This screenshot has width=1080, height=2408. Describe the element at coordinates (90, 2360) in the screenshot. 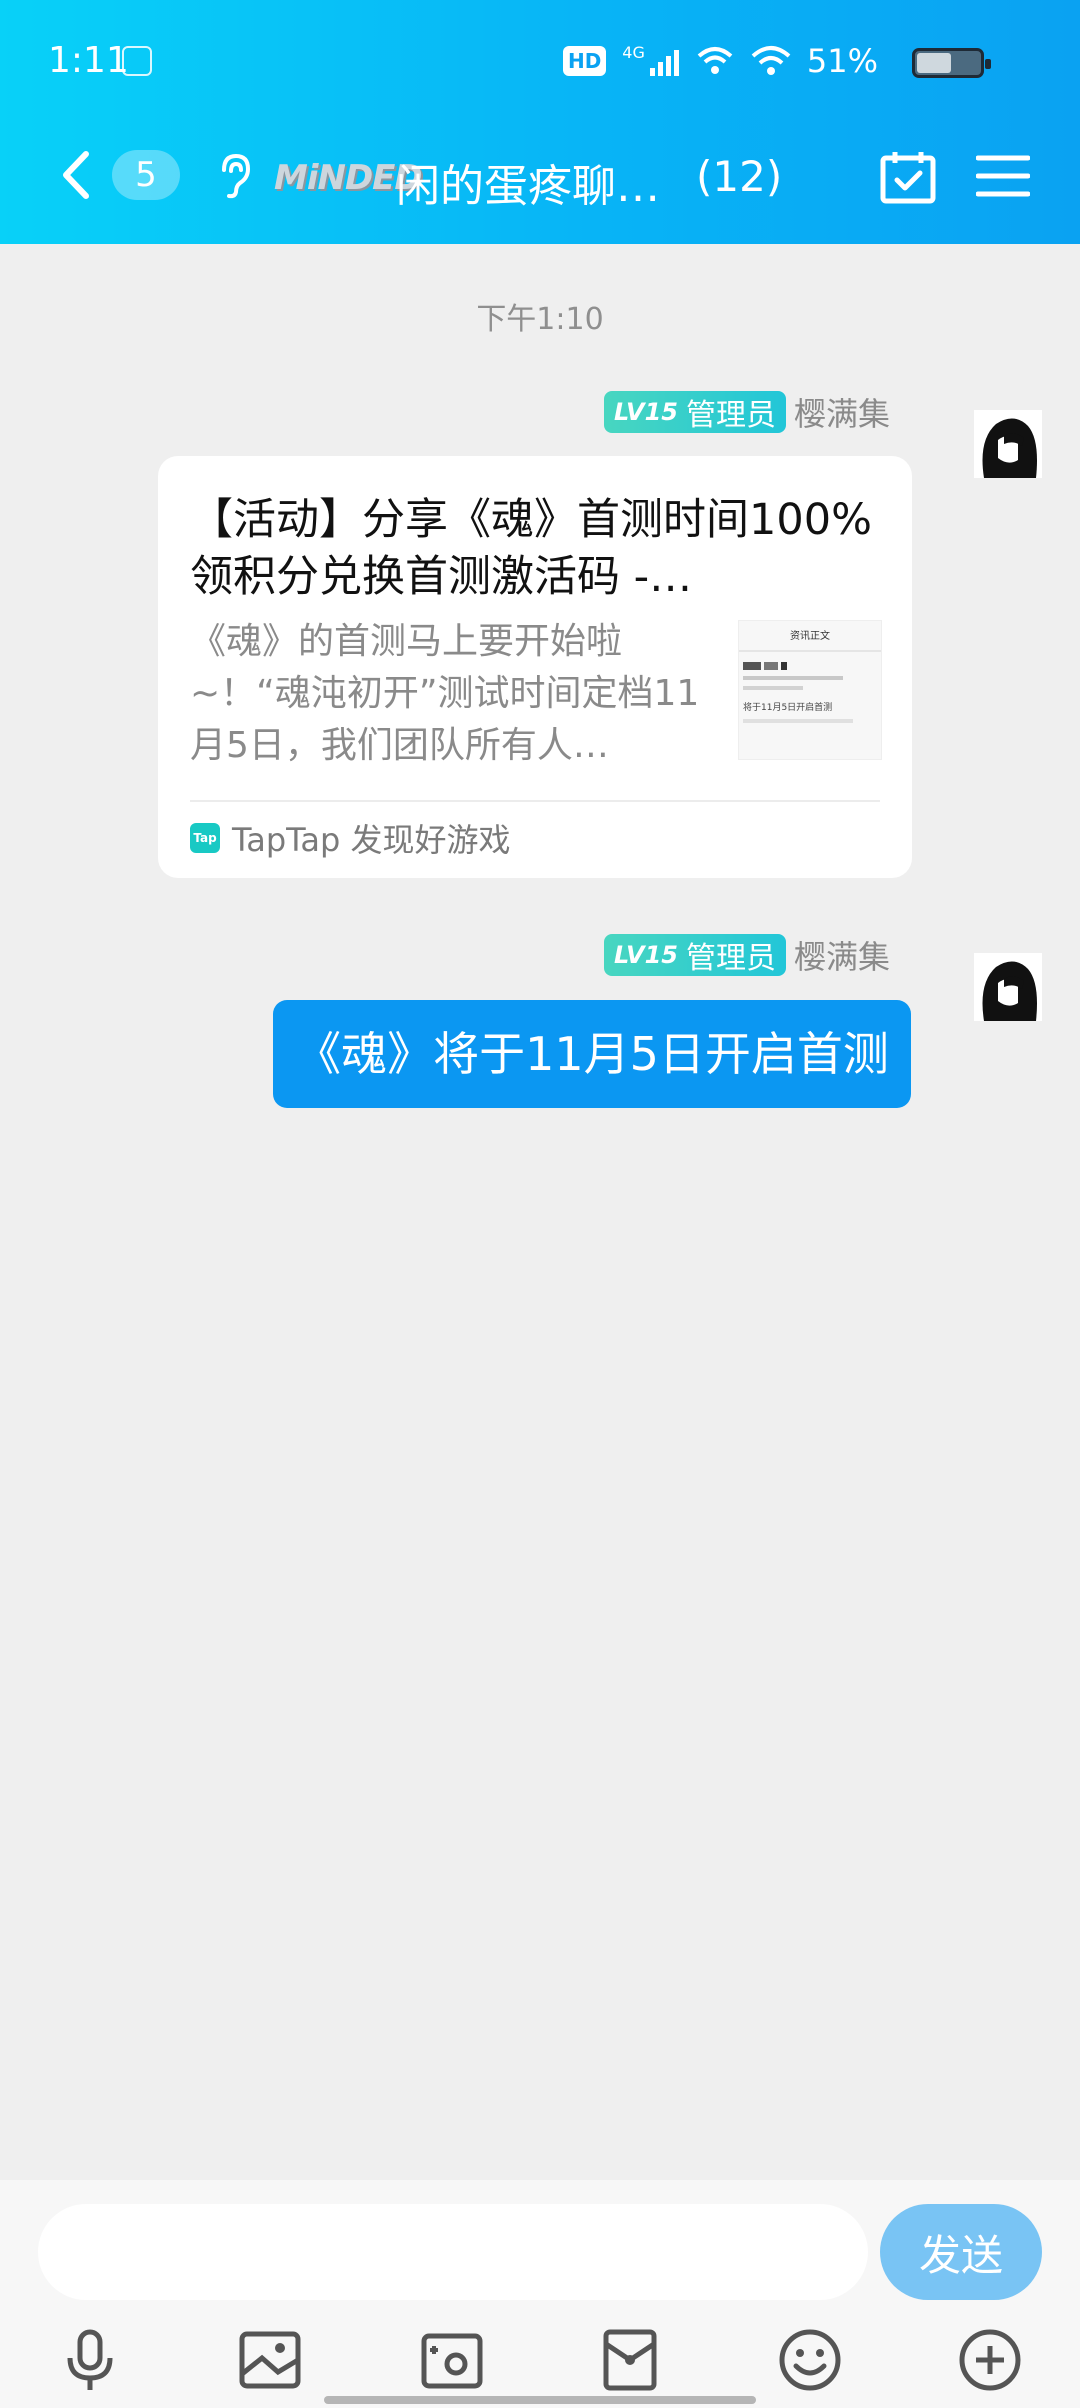

I see `microphone-icon` at that location.